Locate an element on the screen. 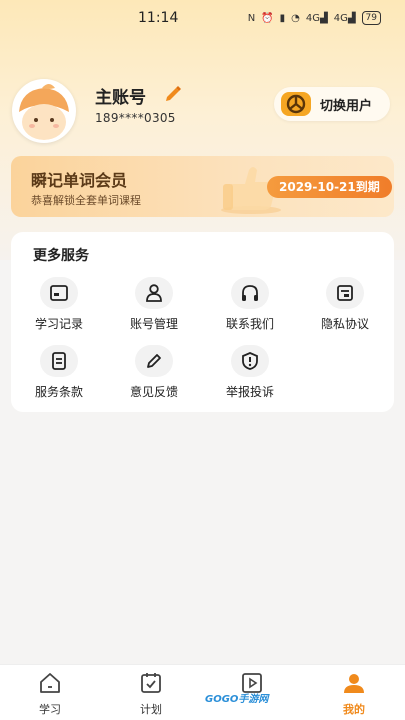 The image size is (405, 720). switch-user-icon is located at coordinates (296, 104).